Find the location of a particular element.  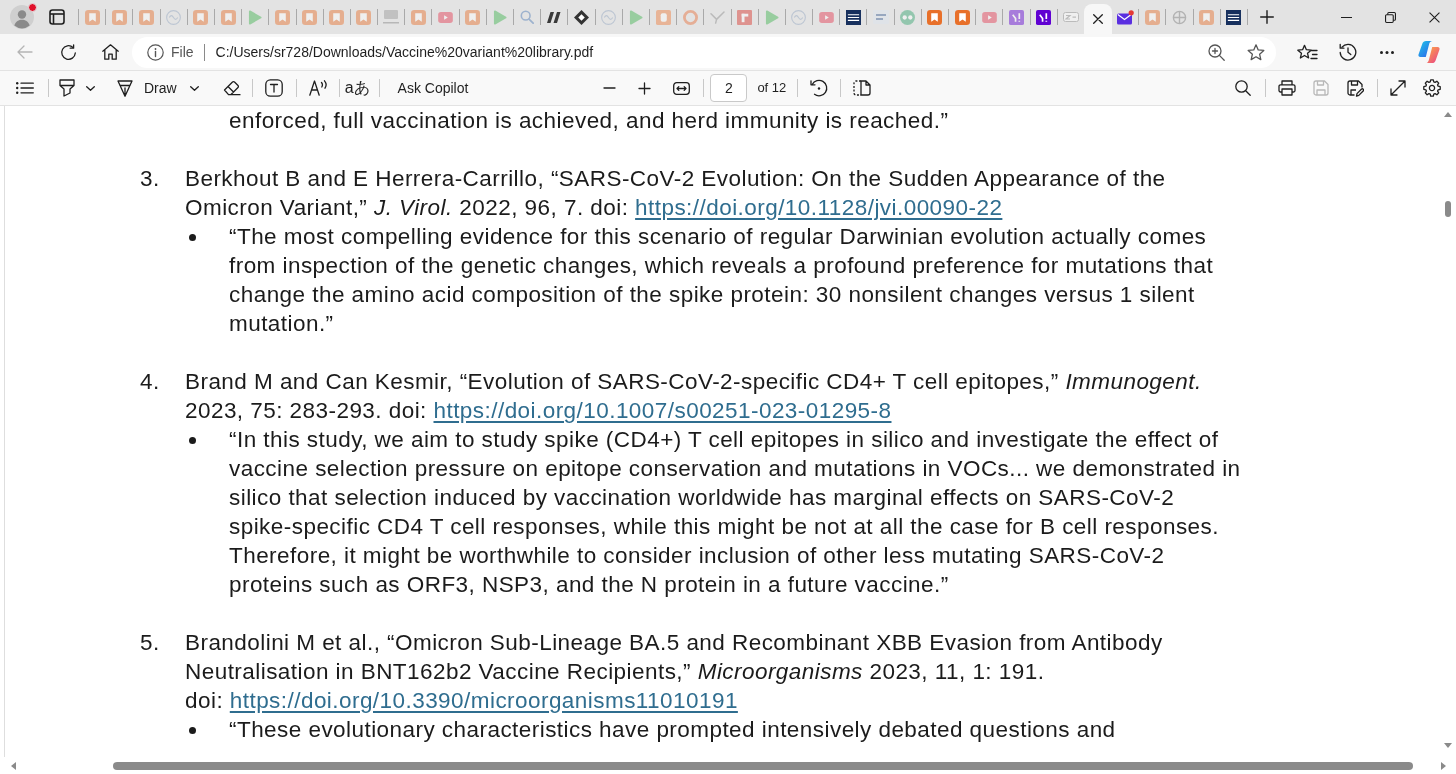

restore-icon is located at coordinates (1390, 17).